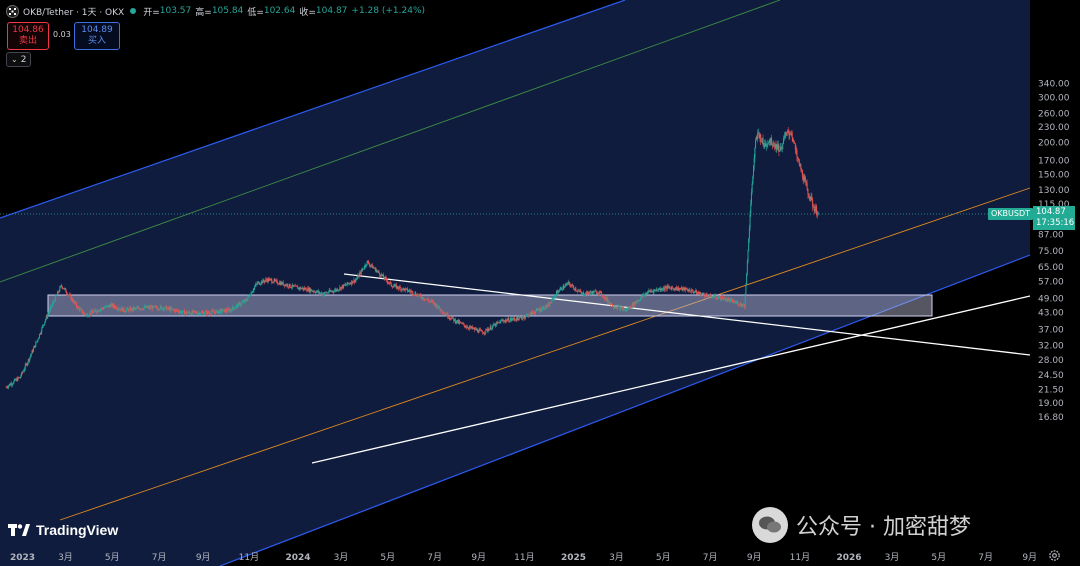  Describe the element at coordinates (883, 527) in the screenshot. I see `watermark-text: 公众号 · 加密甜梦` at that location.